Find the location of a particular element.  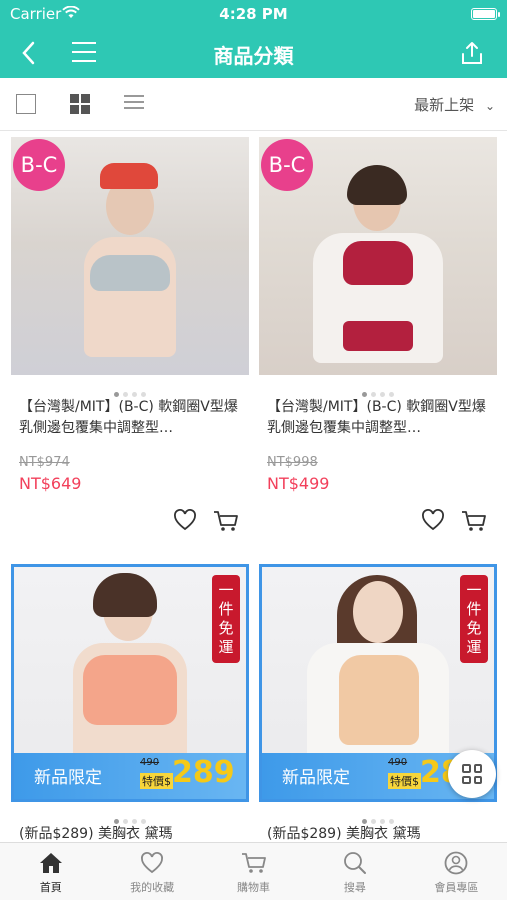

page-title: 商品分類 is located at coordinates (253, 56).